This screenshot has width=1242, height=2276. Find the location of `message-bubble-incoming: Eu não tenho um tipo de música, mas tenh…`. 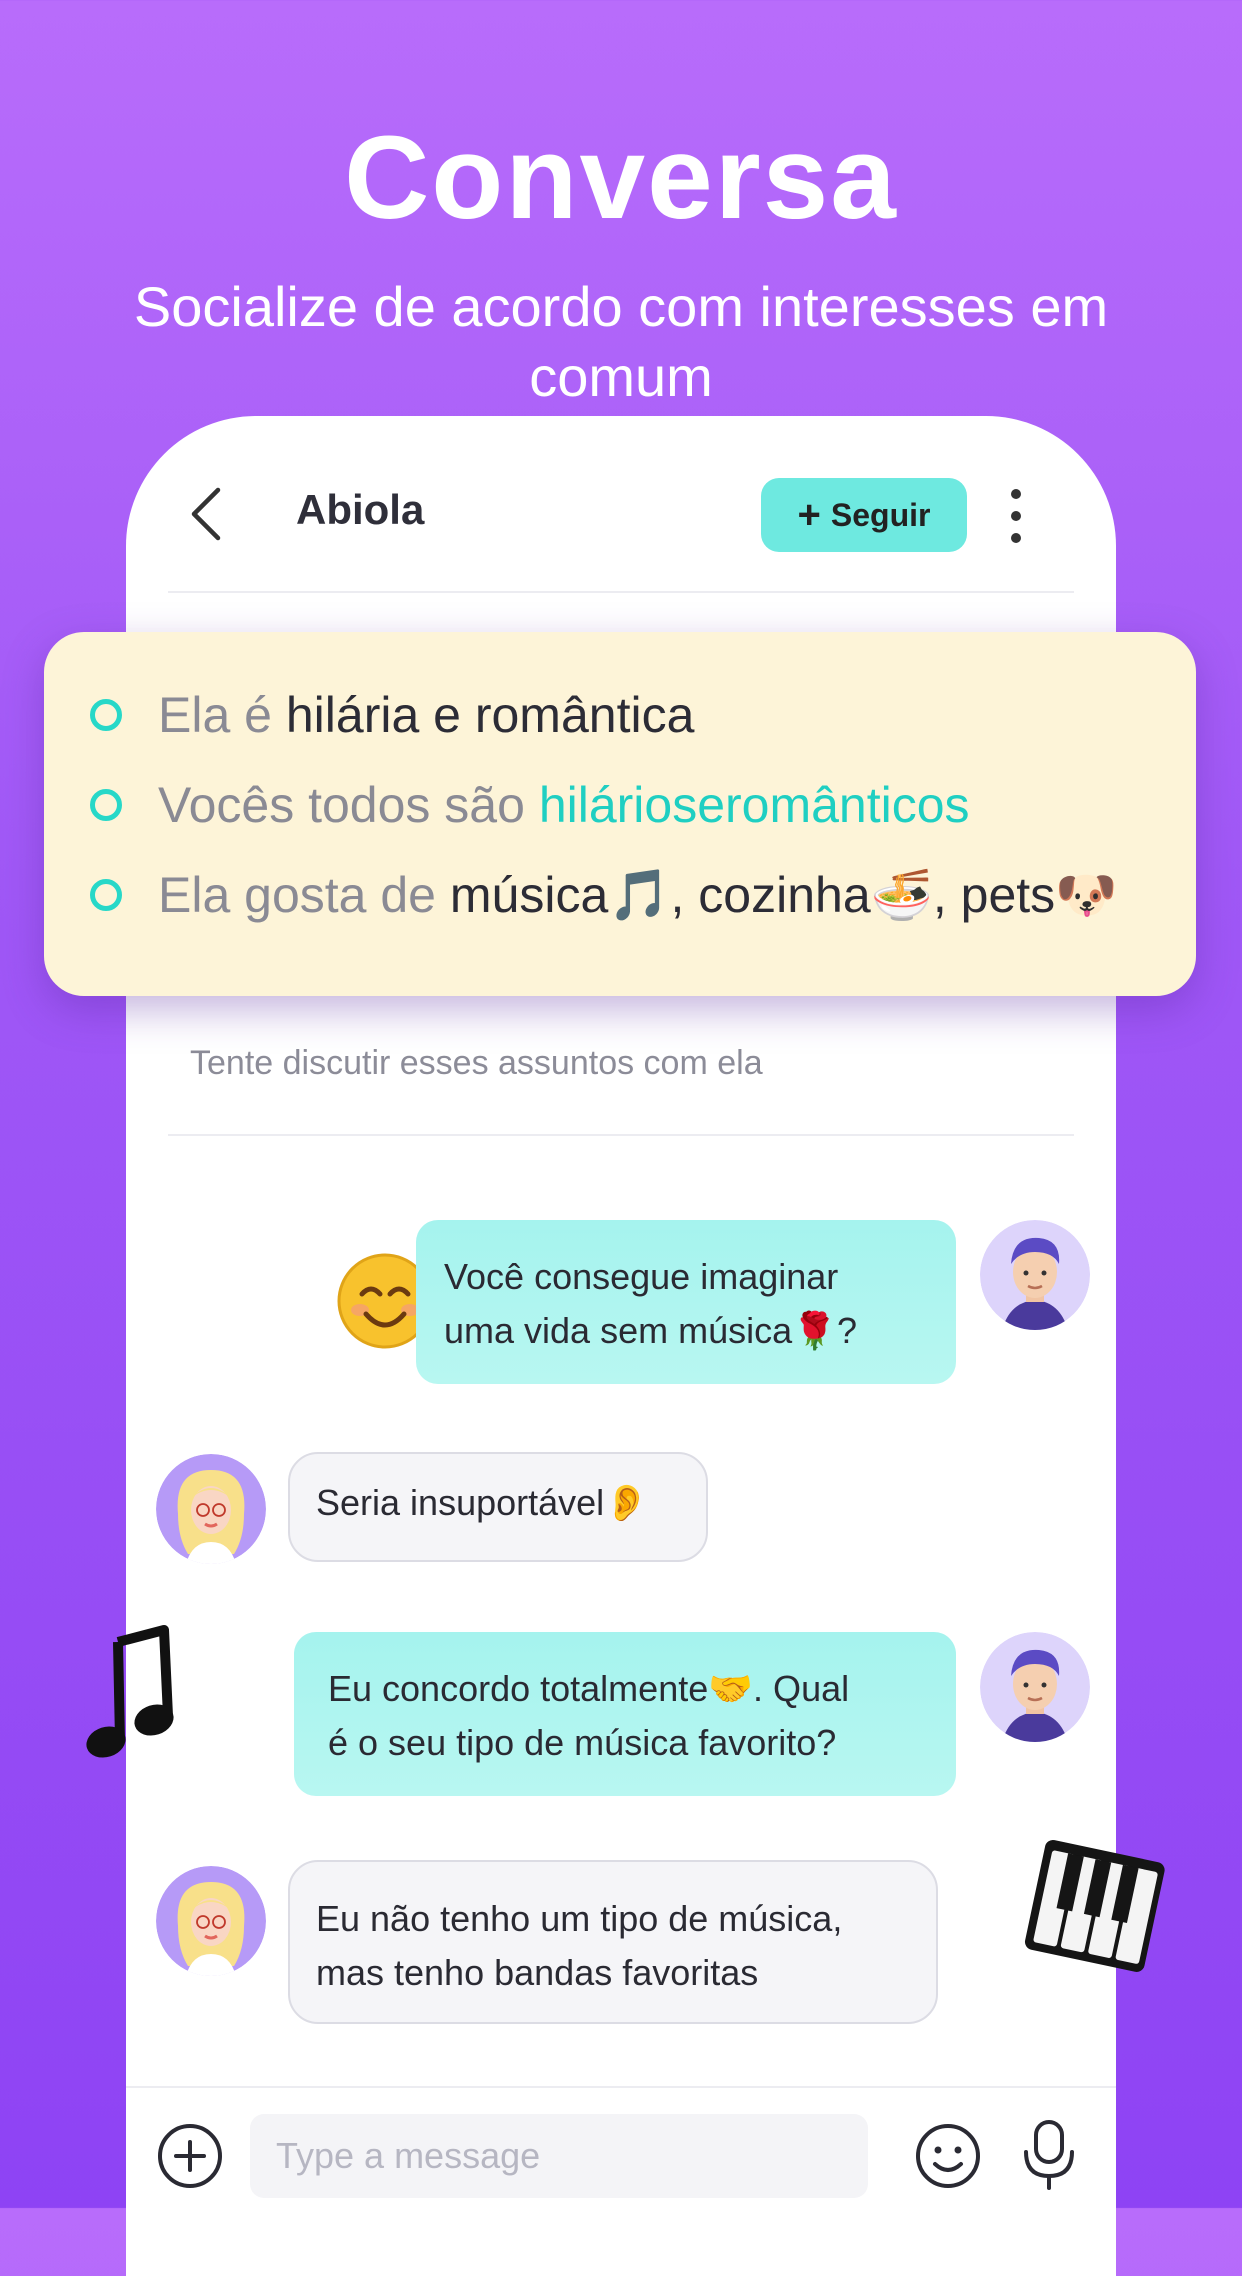

message-bubble-incoming: Eu não tenho um tipo de música, mas tenh… is located at coordinates (613, 1942).